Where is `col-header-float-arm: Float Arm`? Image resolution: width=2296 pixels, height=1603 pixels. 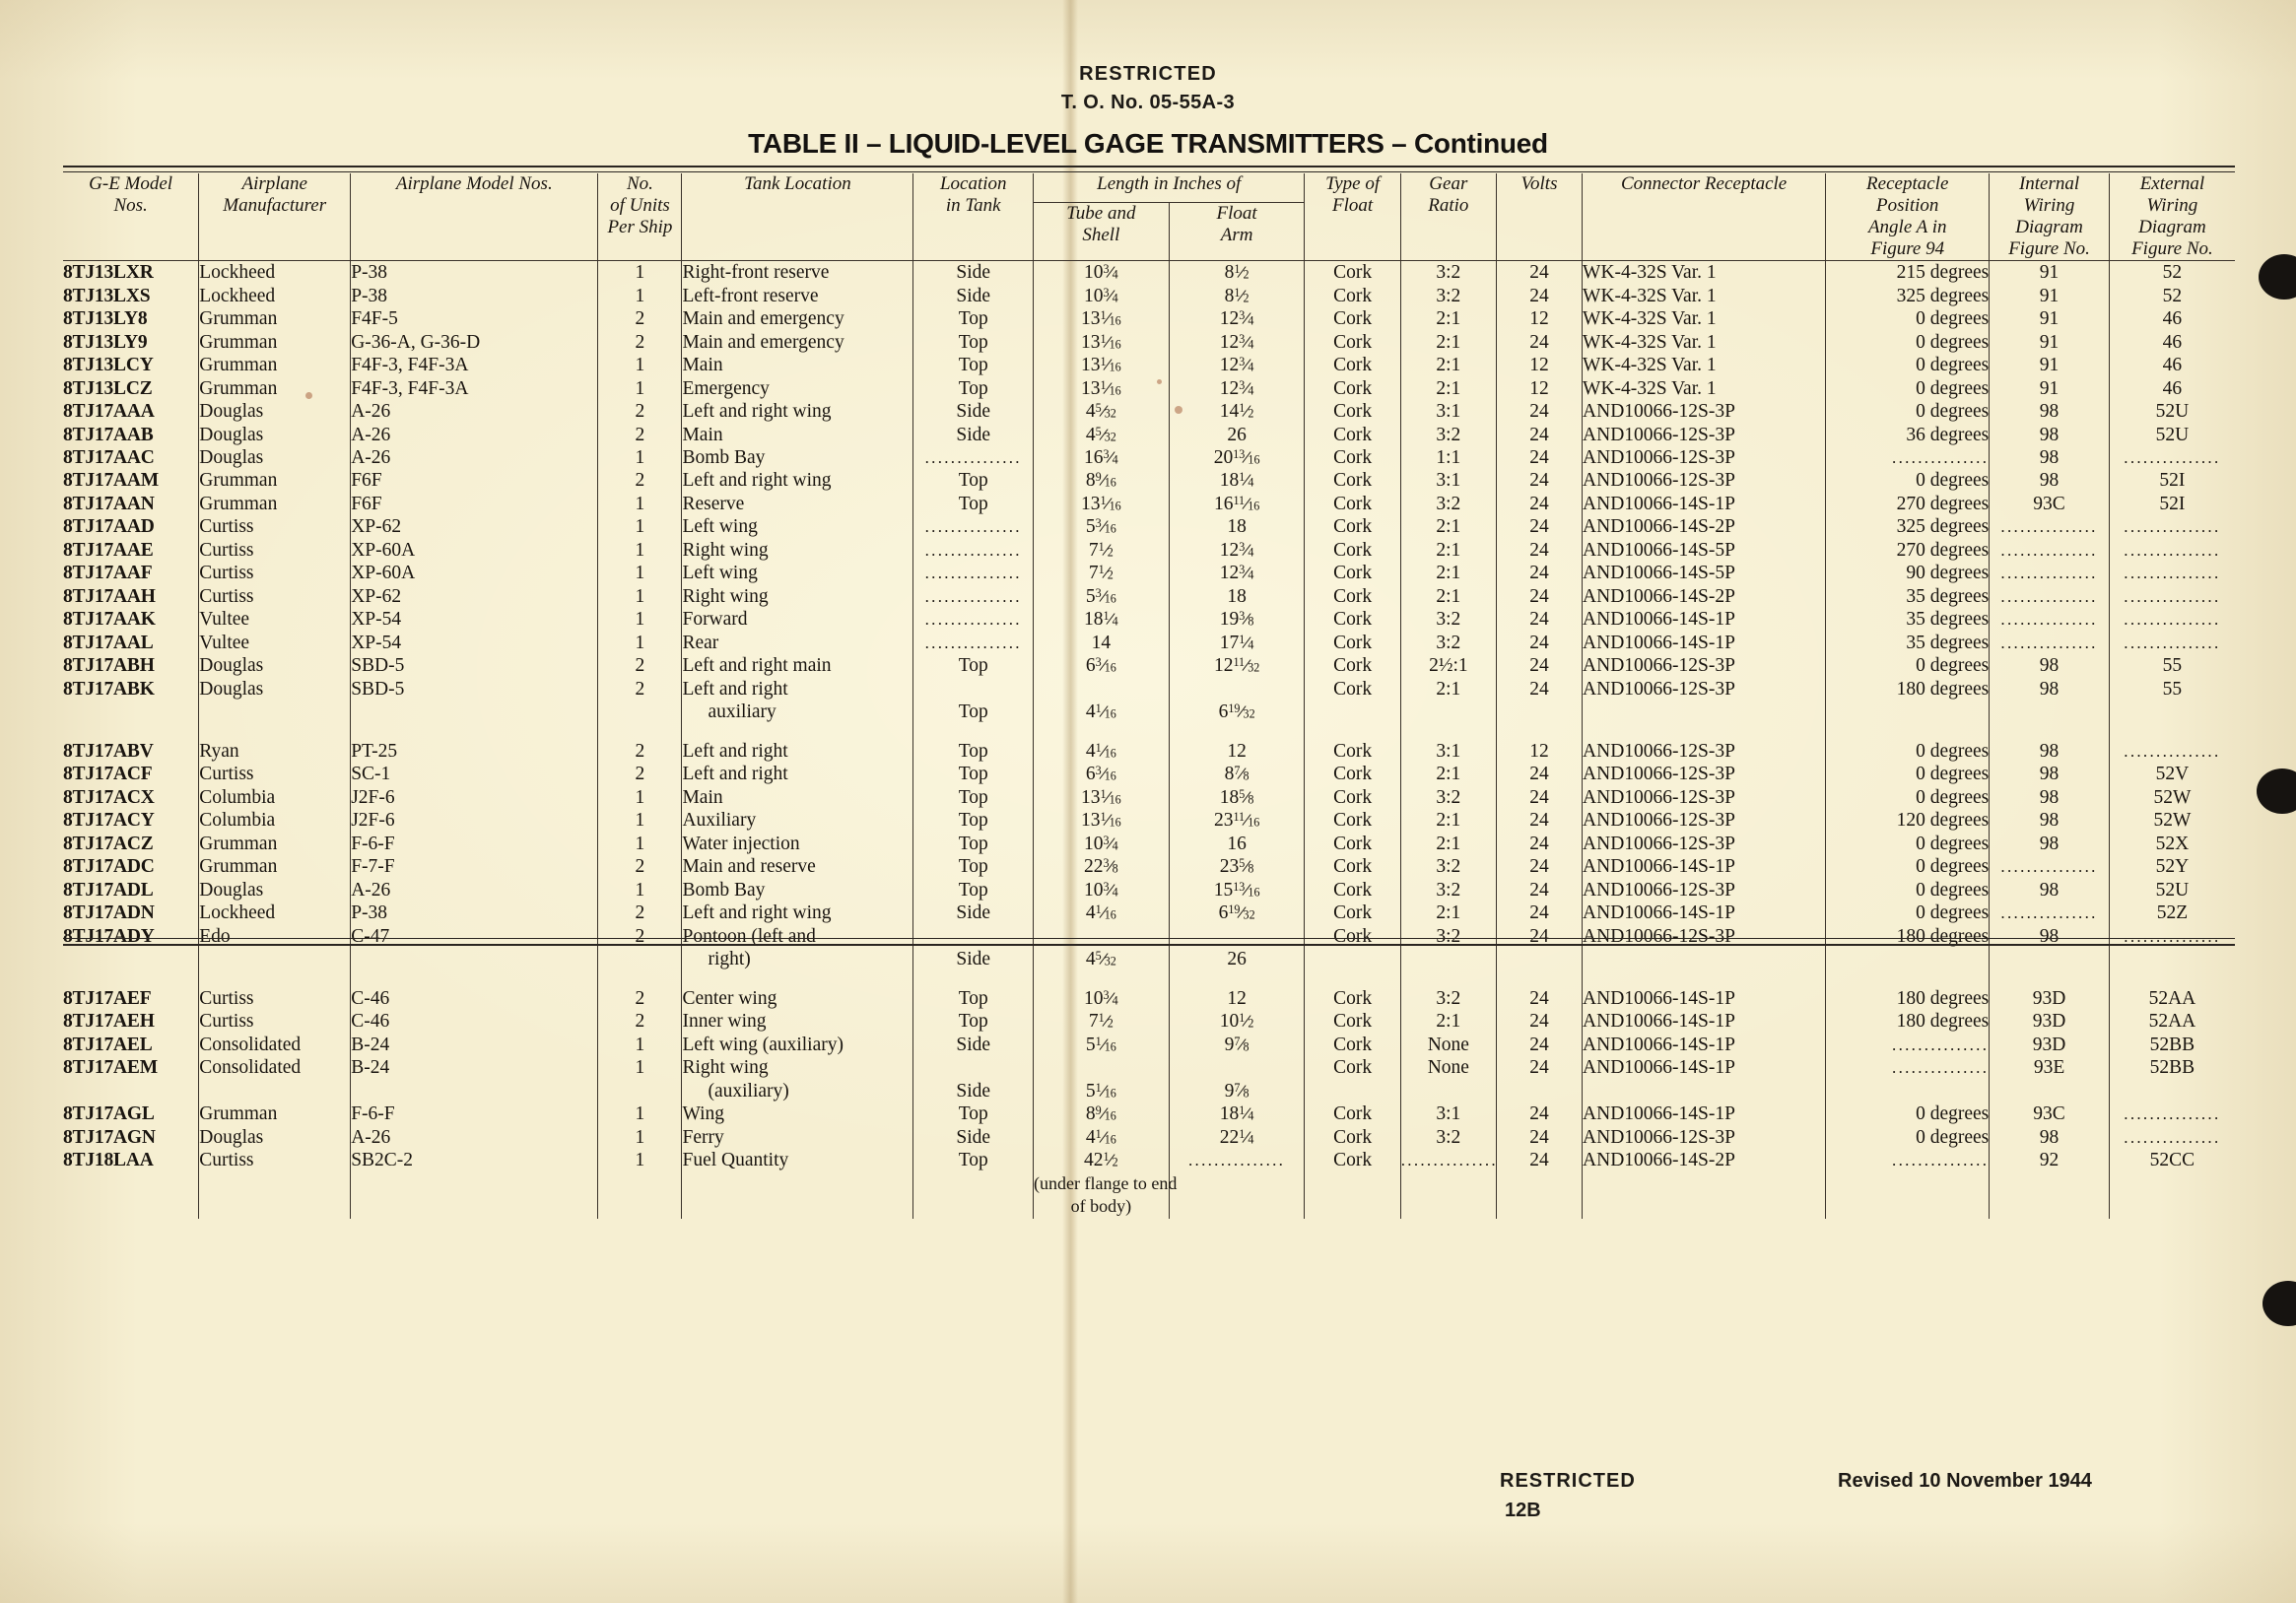 col-header-float-arm: Float Arm is located at coordinates (1236, 232).